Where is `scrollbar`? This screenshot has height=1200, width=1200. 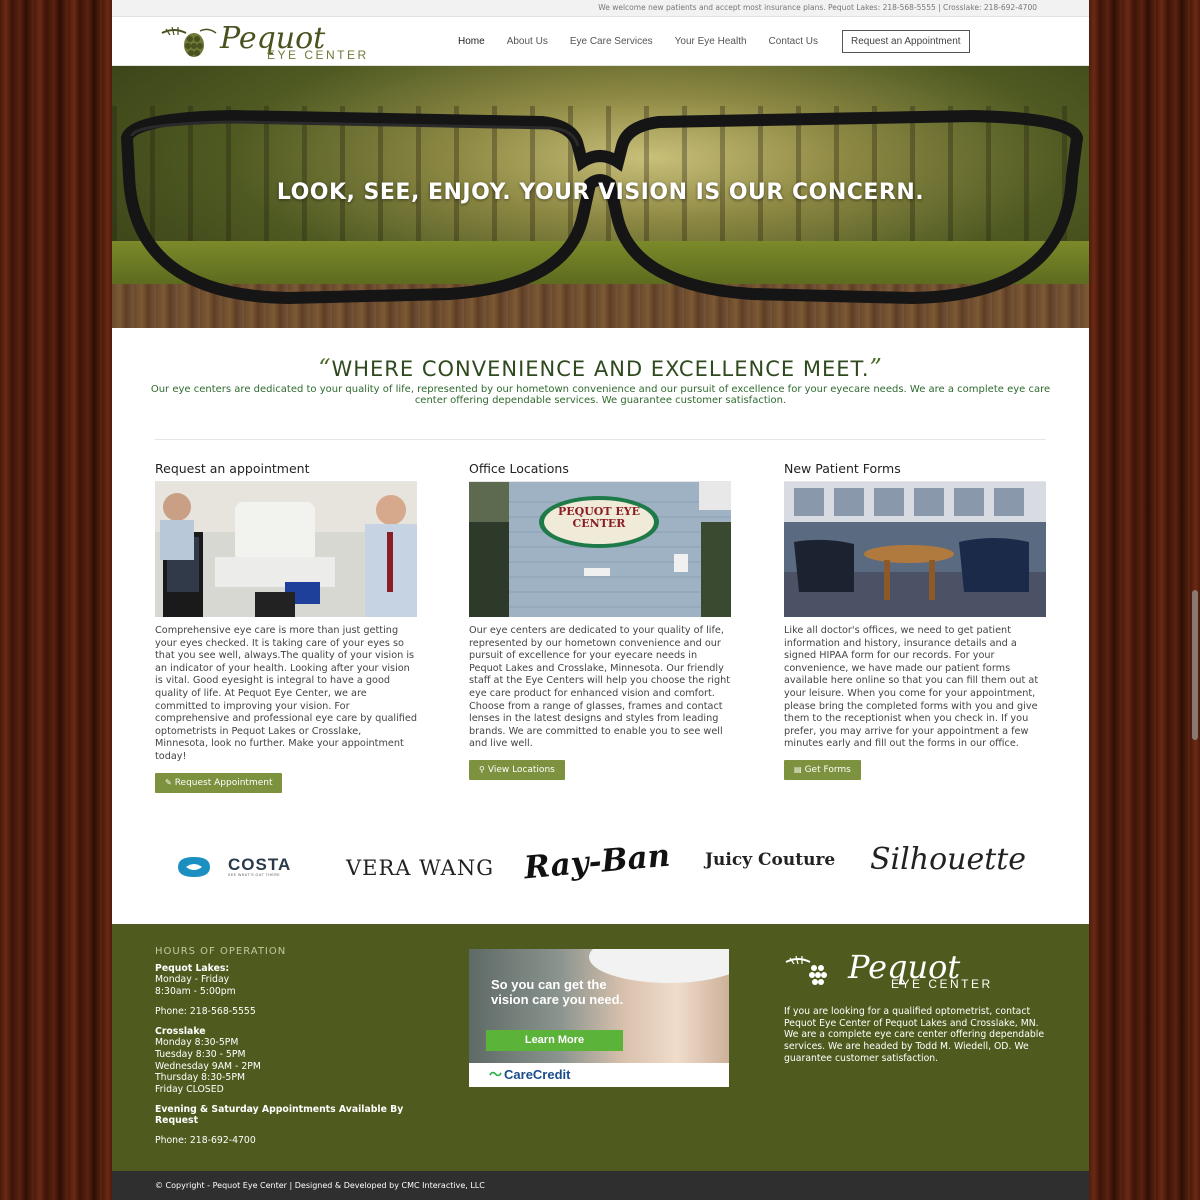
scrollbar is located at coordinates (1195, 665).